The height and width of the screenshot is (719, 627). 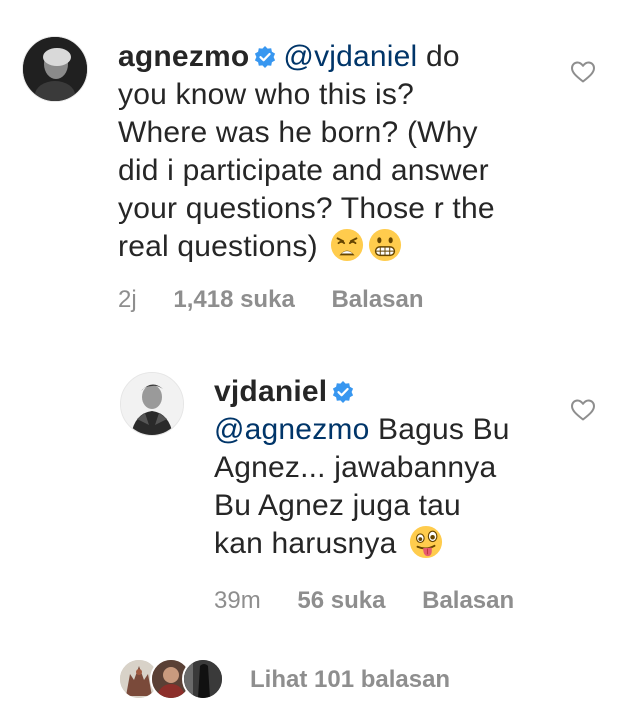 What do you see at coordinates (438, 56) in the screenshot?
I see `comment-line: do` at bounding box center [438, 56].